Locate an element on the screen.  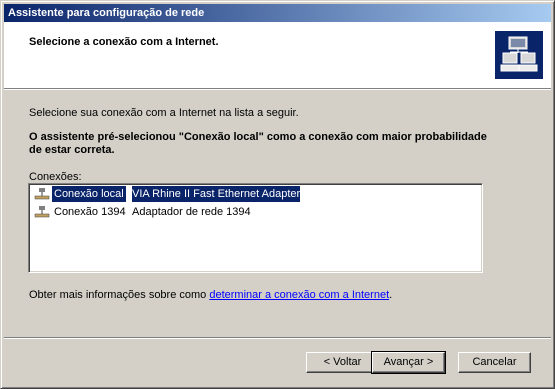
connection-name: Conexão 1394 is located at coordinates (90, 212).